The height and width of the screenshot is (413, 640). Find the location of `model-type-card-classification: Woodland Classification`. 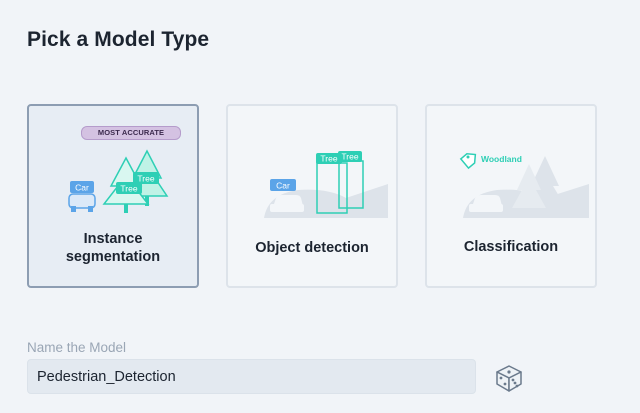

model-type-card-classification: Woodland Classification is located at coordinates (511, 196).